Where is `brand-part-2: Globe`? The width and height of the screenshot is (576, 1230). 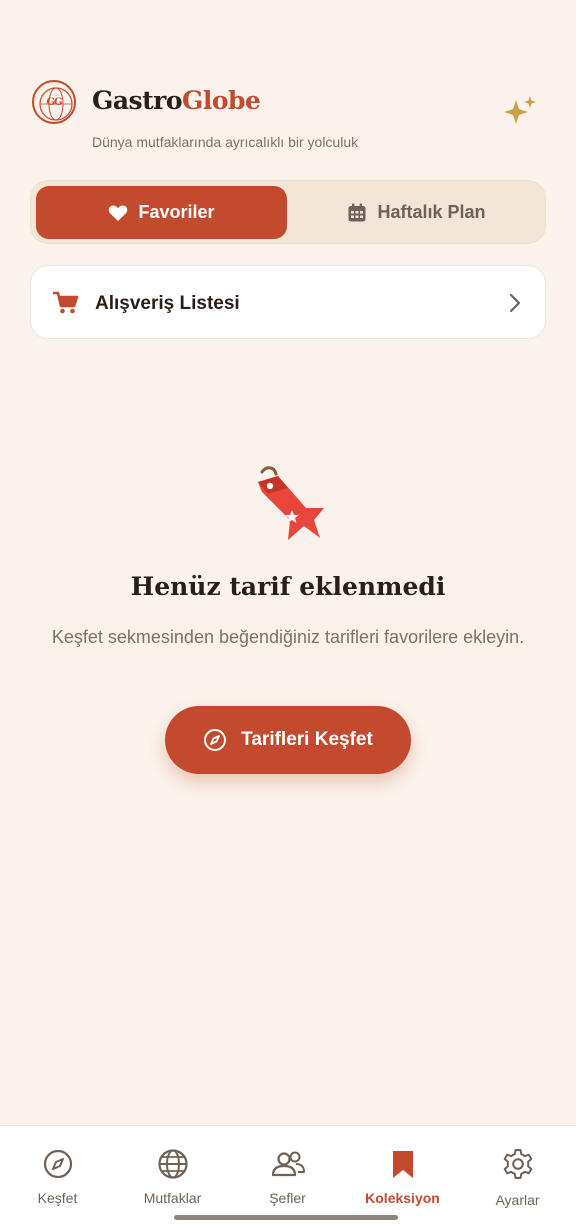
brand-part-2: Globe is located at coordinates (221, 100).